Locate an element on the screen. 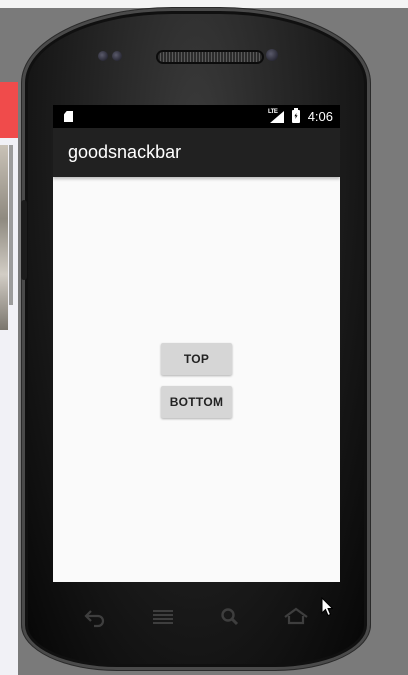 The width and height of the screenshot is (408, 675). mouse-cursor-icon is located at coordinates (327, 607).